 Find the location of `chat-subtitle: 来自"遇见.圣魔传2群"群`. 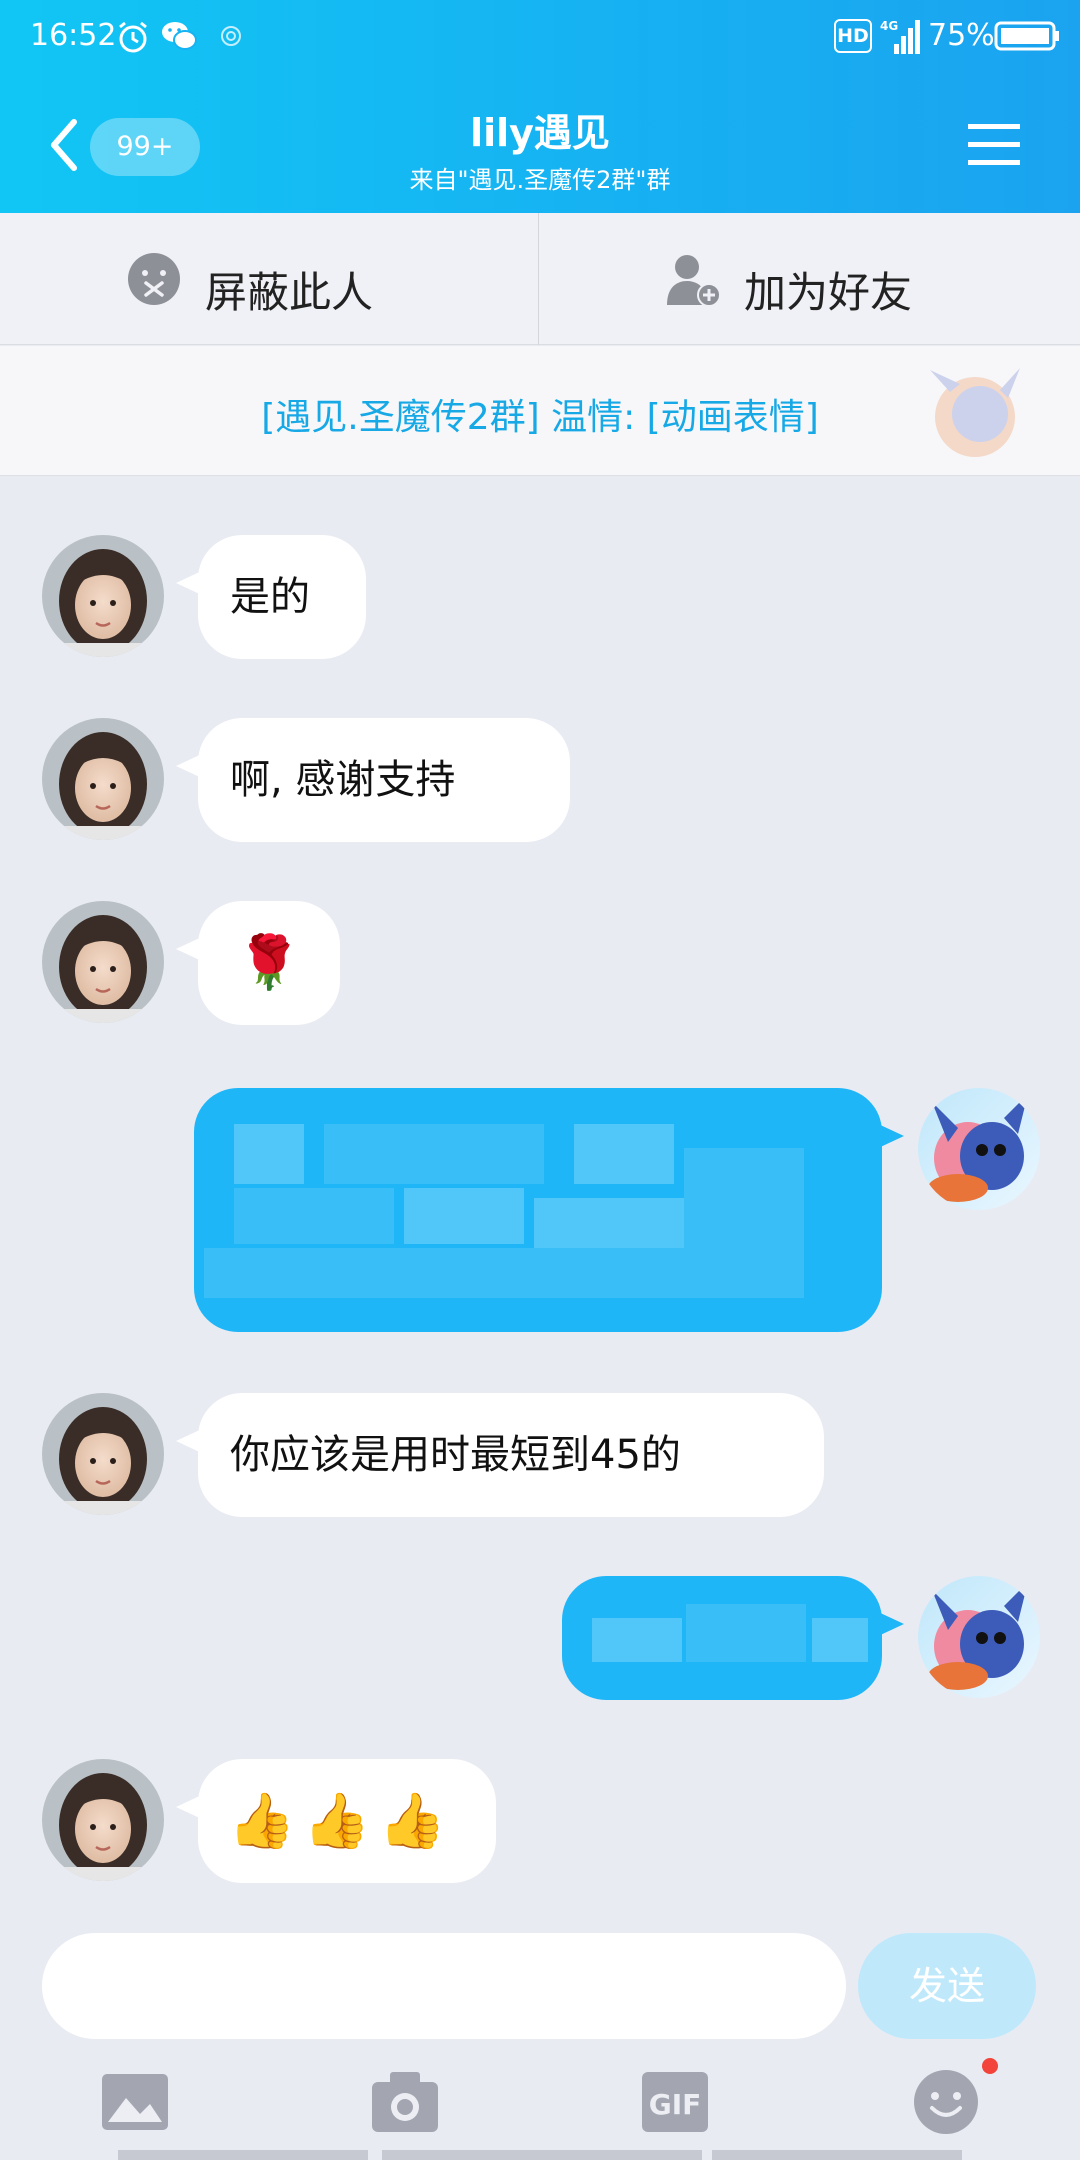

chat-subtitle: 来自"遇见.圣魔传2群"群 is located at coordinates (540, 180).